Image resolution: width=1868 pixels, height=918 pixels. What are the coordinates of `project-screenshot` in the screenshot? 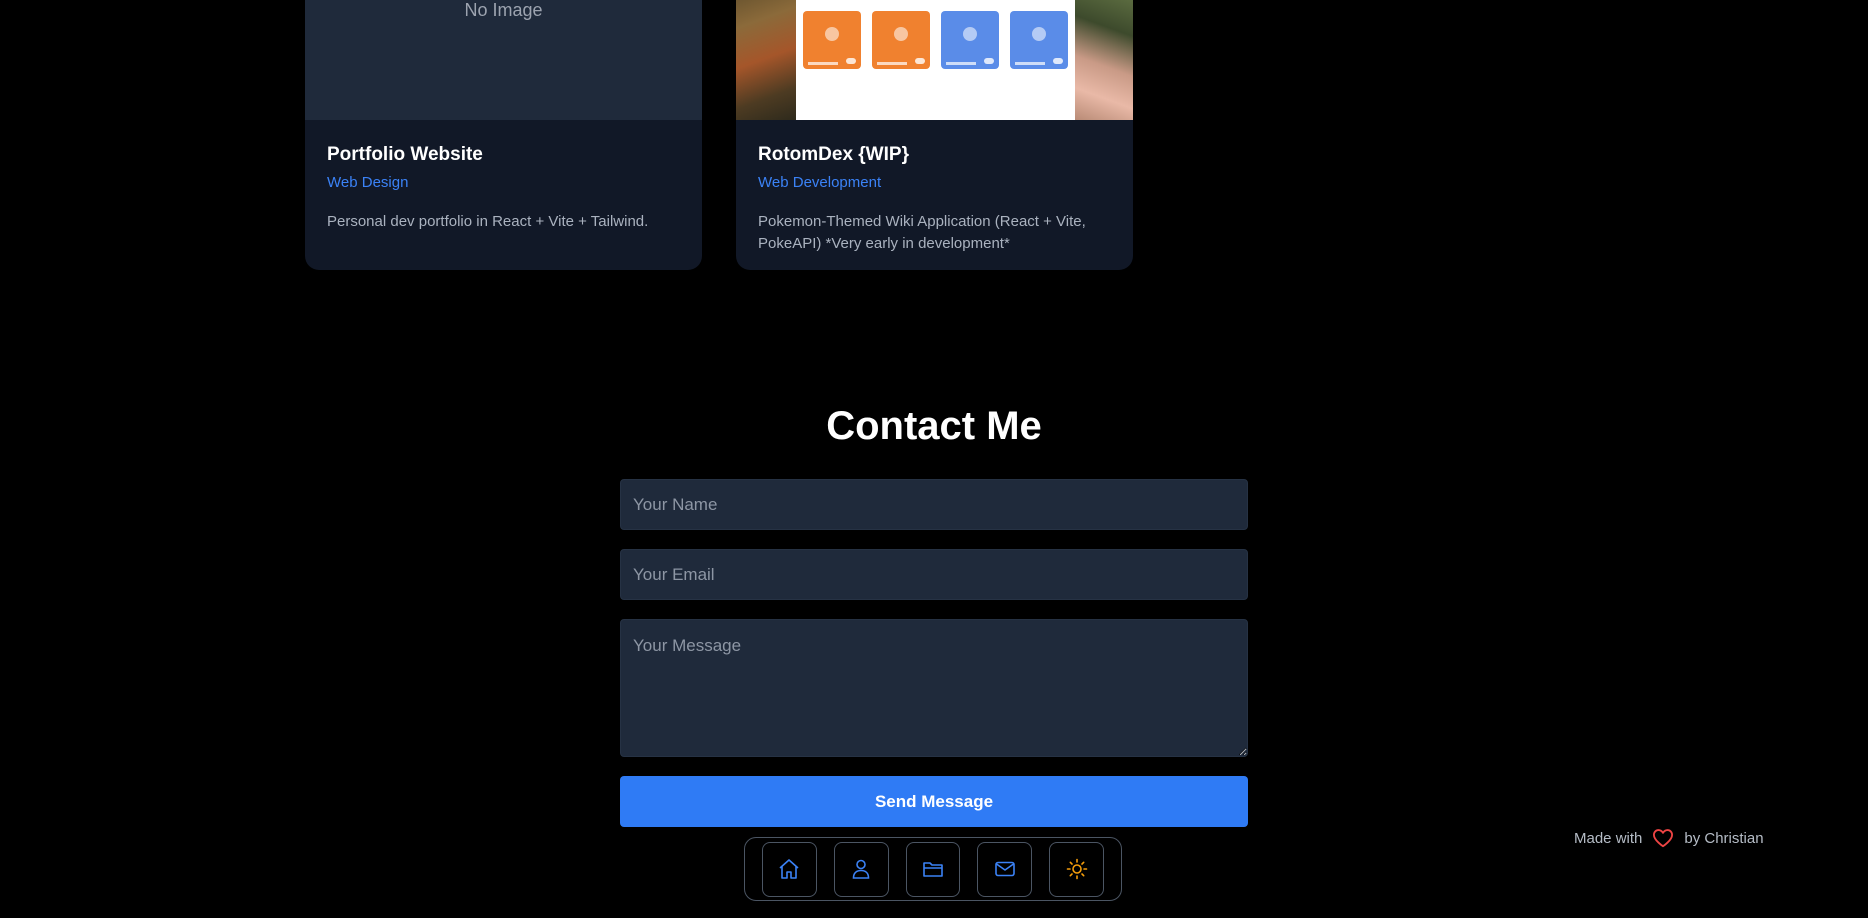 It's located at (934, 60).